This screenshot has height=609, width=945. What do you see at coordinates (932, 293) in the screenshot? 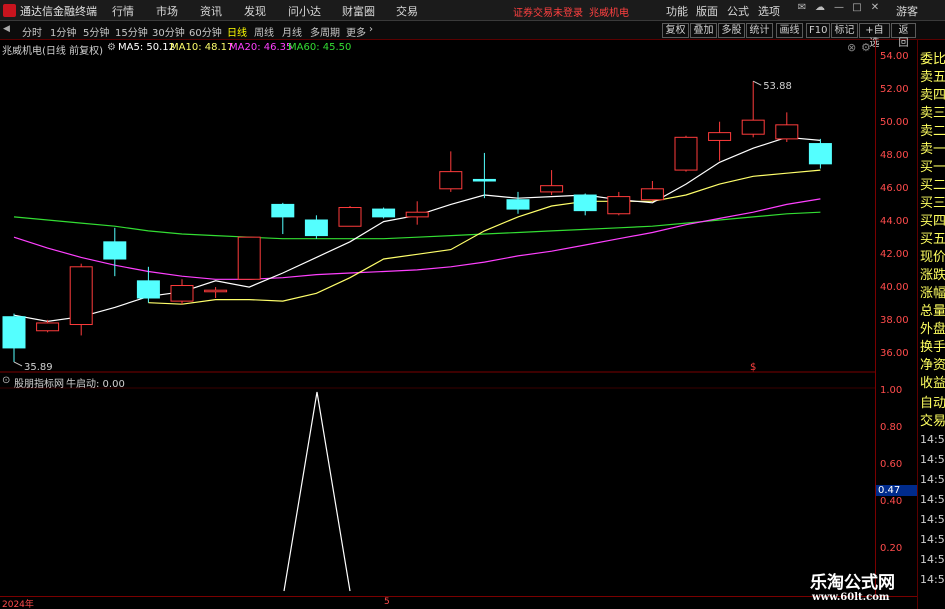
I see `side-label: 涨幅` at bounding box center [932, 293].